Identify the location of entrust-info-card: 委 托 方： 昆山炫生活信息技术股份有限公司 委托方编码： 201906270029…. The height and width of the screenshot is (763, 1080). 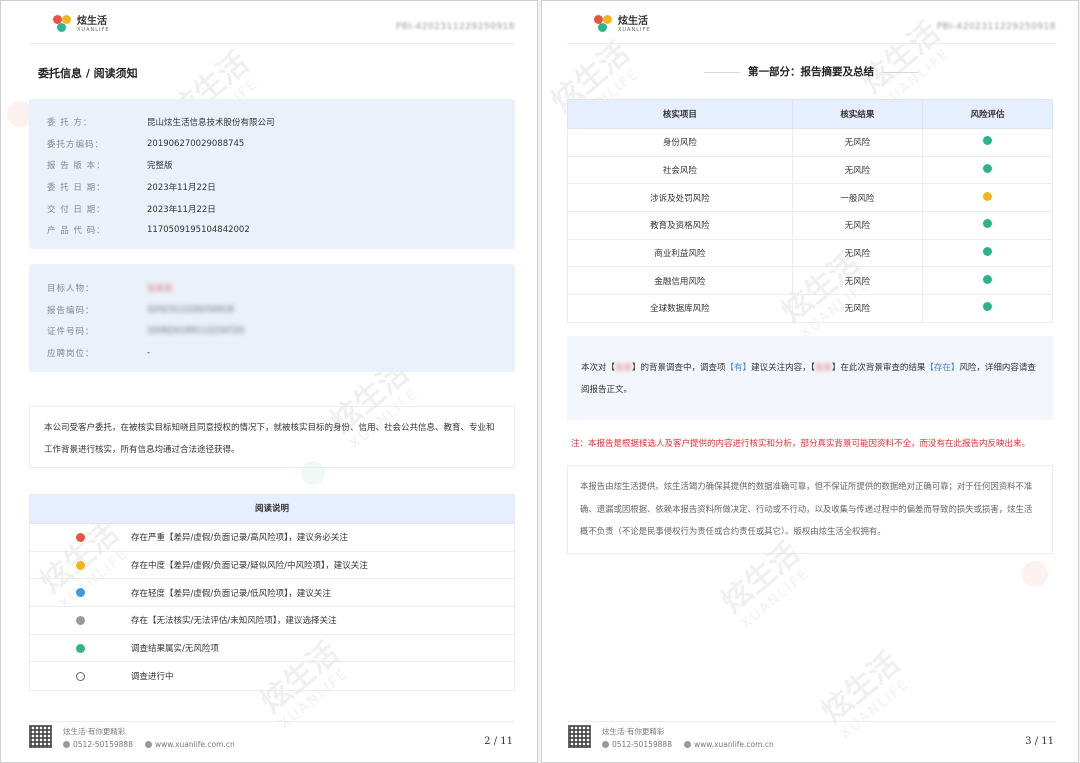
(272, 174).